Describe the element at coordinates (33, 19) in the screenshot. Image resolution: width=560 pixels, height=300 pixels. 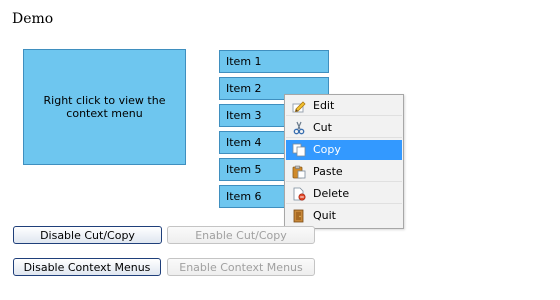
I see `page-title: Demo` at that location.